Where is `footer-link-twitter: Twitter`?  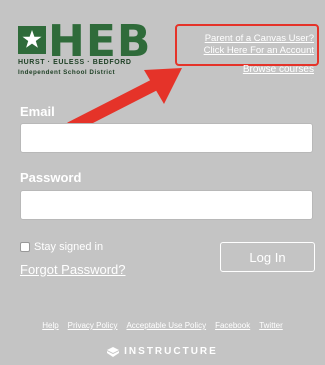
footer-link-twitter: Twitter is located at coordinates (271, 325).